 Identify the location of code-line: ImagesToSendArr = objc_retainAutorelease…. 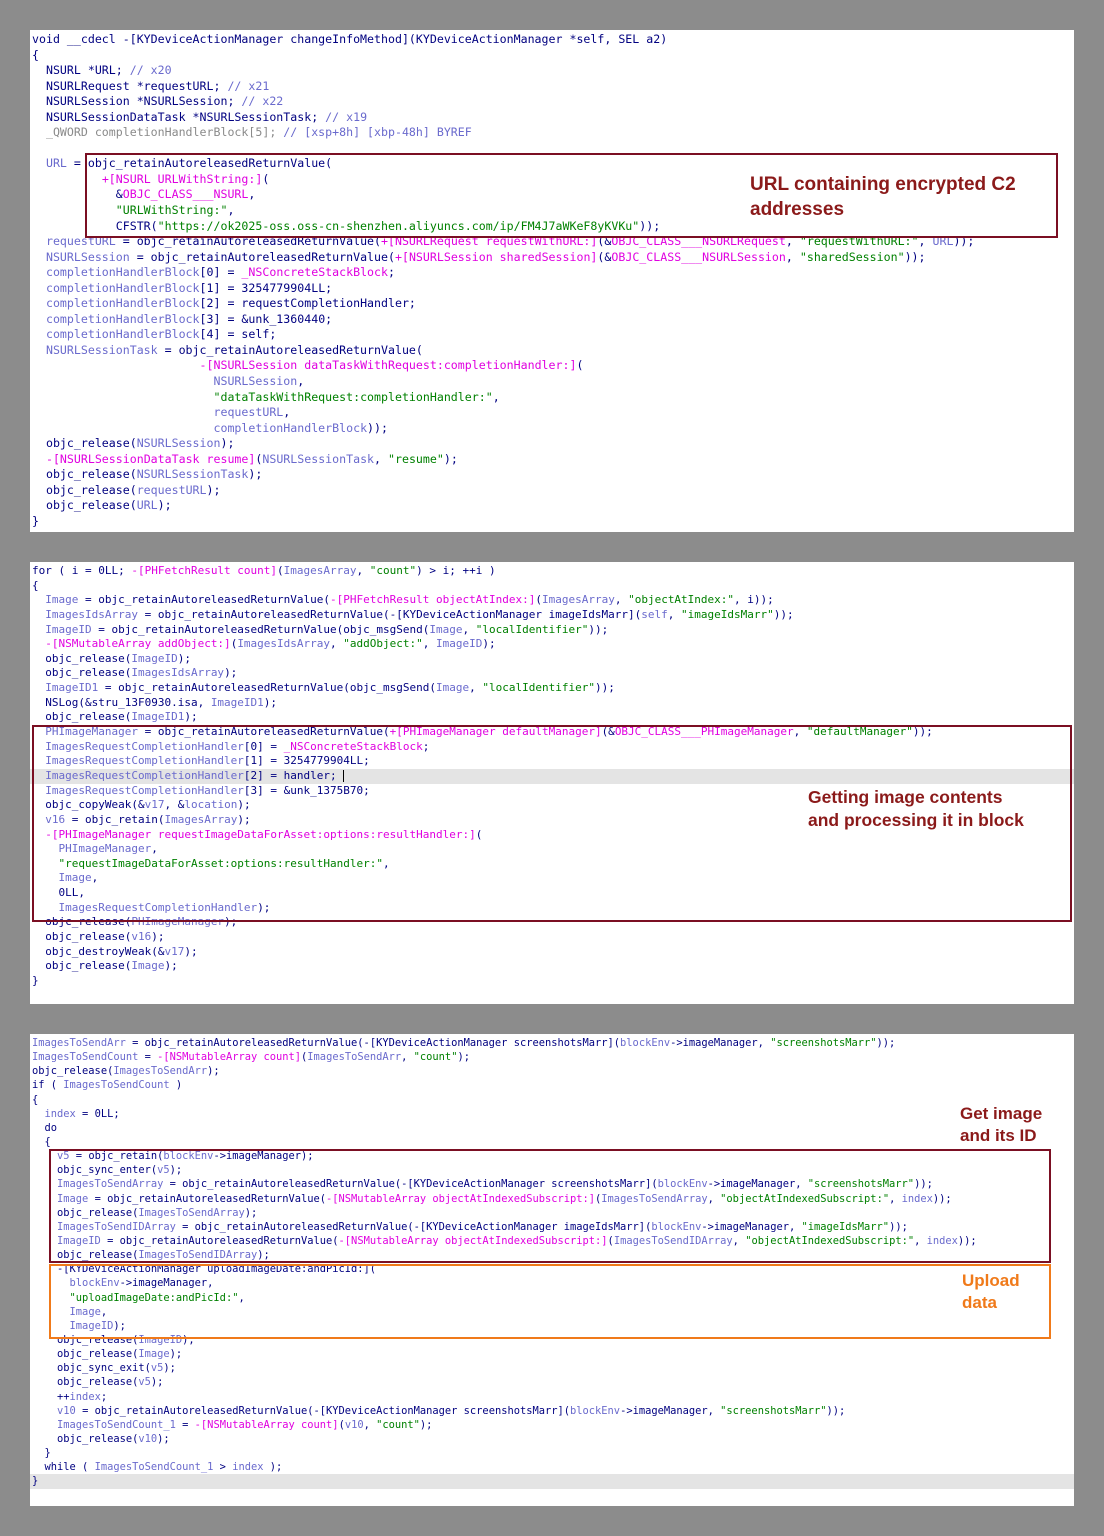
(552, 1043).